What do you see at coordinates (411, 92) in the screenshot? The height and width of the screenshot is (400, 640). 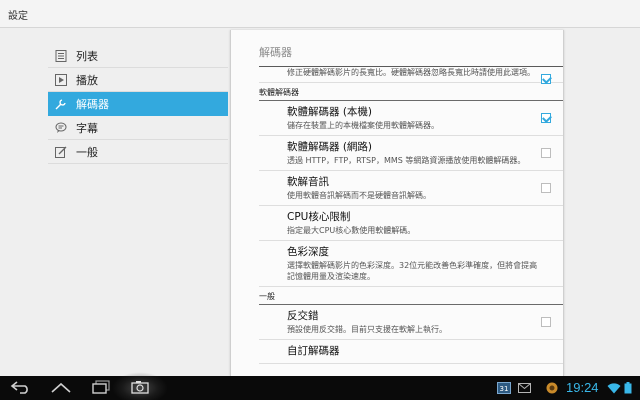 I see `category-software-decoder: 軟體解碼器` at bounding box center [411, 92].